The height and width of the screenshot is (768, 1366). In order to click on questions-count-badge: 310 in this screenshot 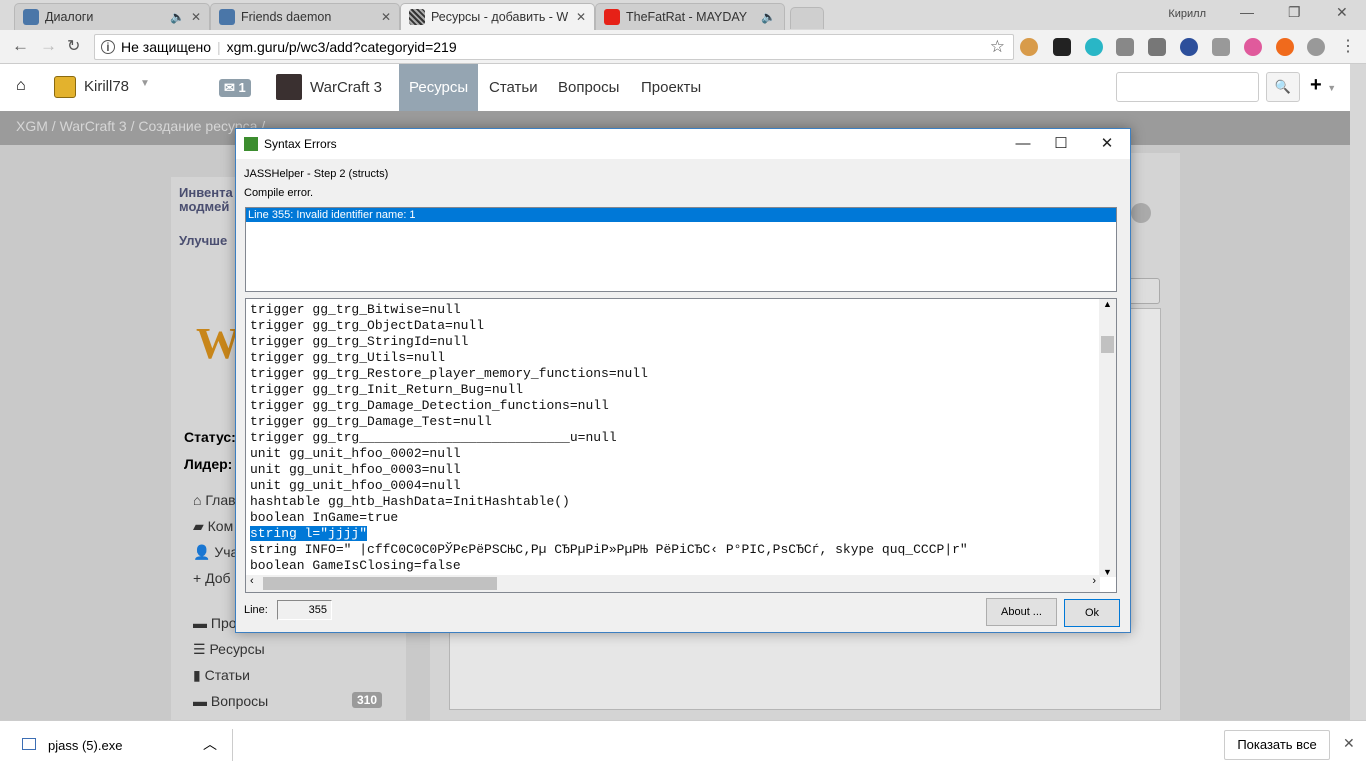, I will do `click(367, 700)`.